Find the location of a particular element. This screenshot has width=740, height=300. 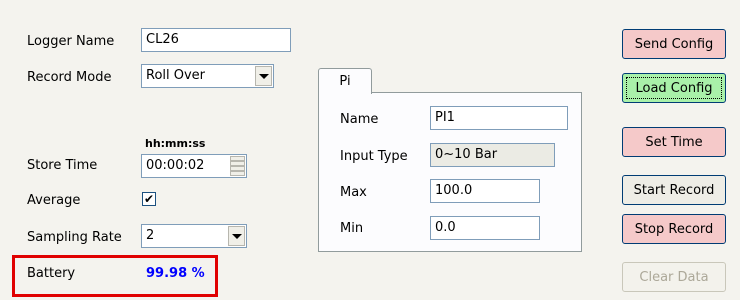

pi-name-input: PI1 is located at coordinates (499, 118).